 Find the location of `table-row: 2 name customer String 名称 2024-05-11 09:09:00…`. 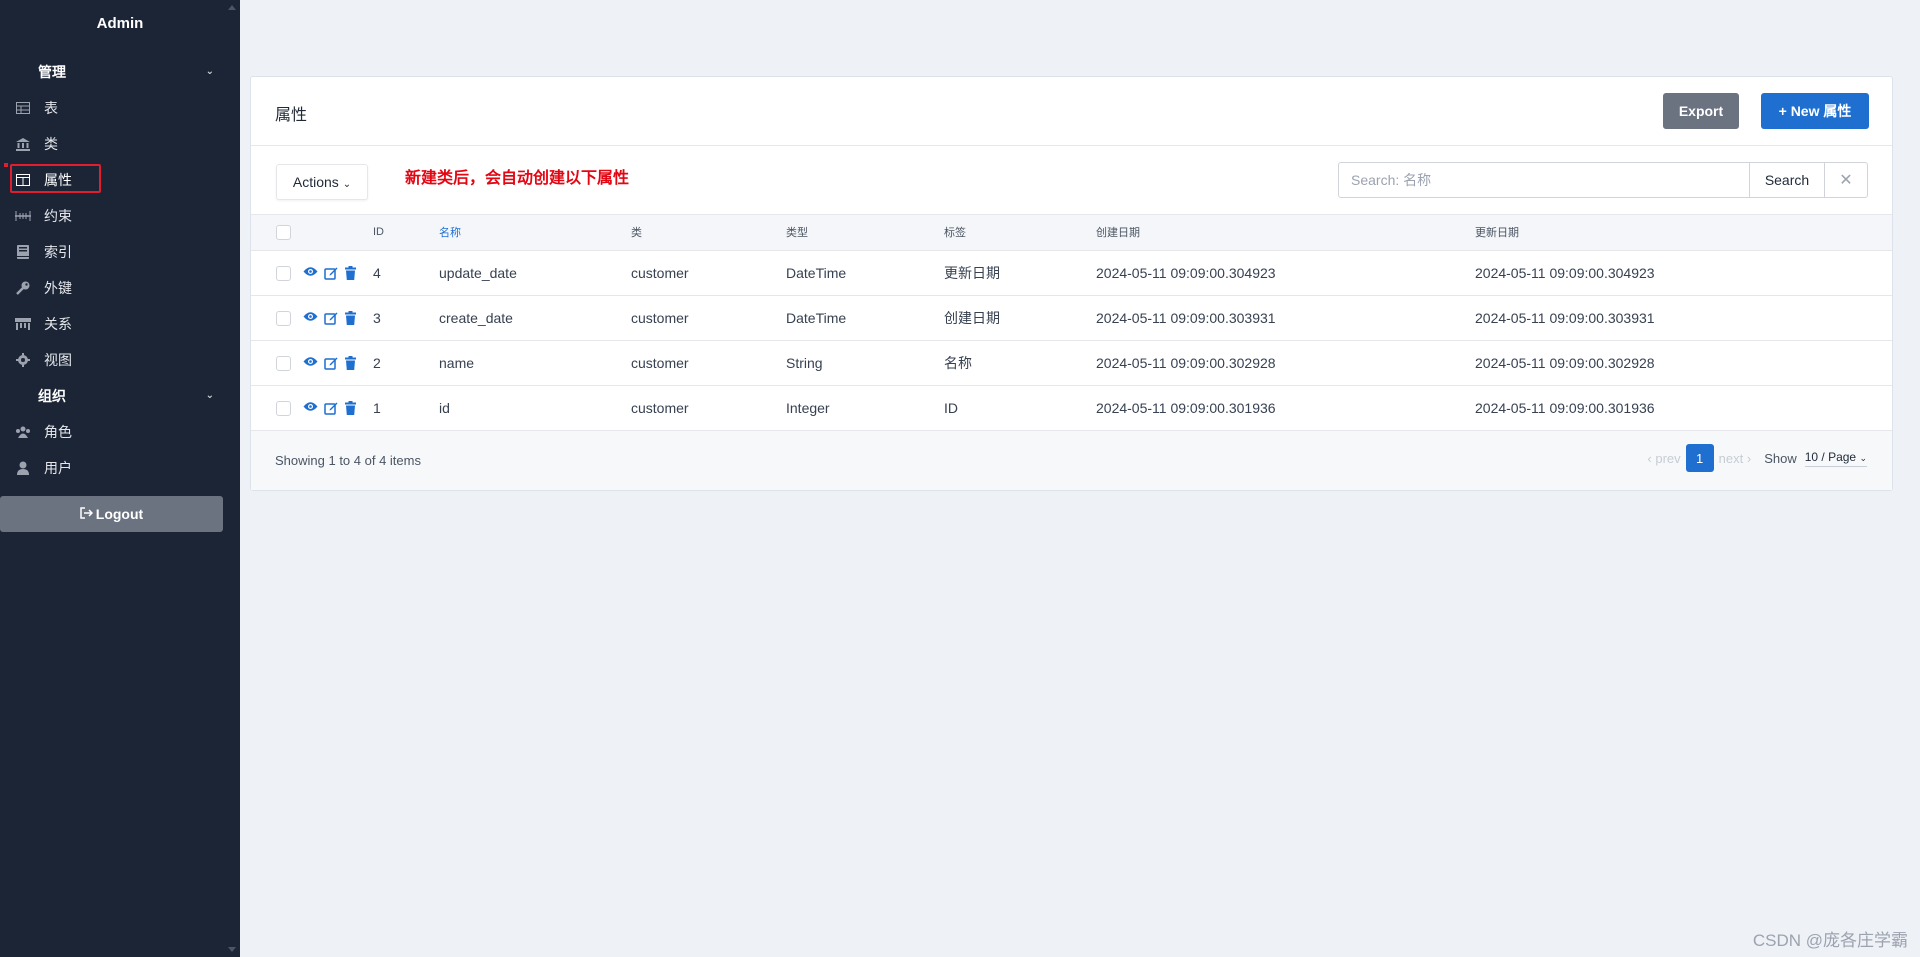

table-row: 2 name customer String 名称 2024-05-11 09:09:00… is located at coordinates (1071, 363).